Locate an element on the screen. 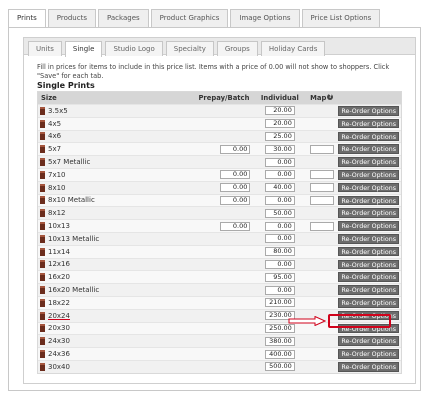 The image size is (430, 401). tab-single: Single is located at coordinates (83, 49).